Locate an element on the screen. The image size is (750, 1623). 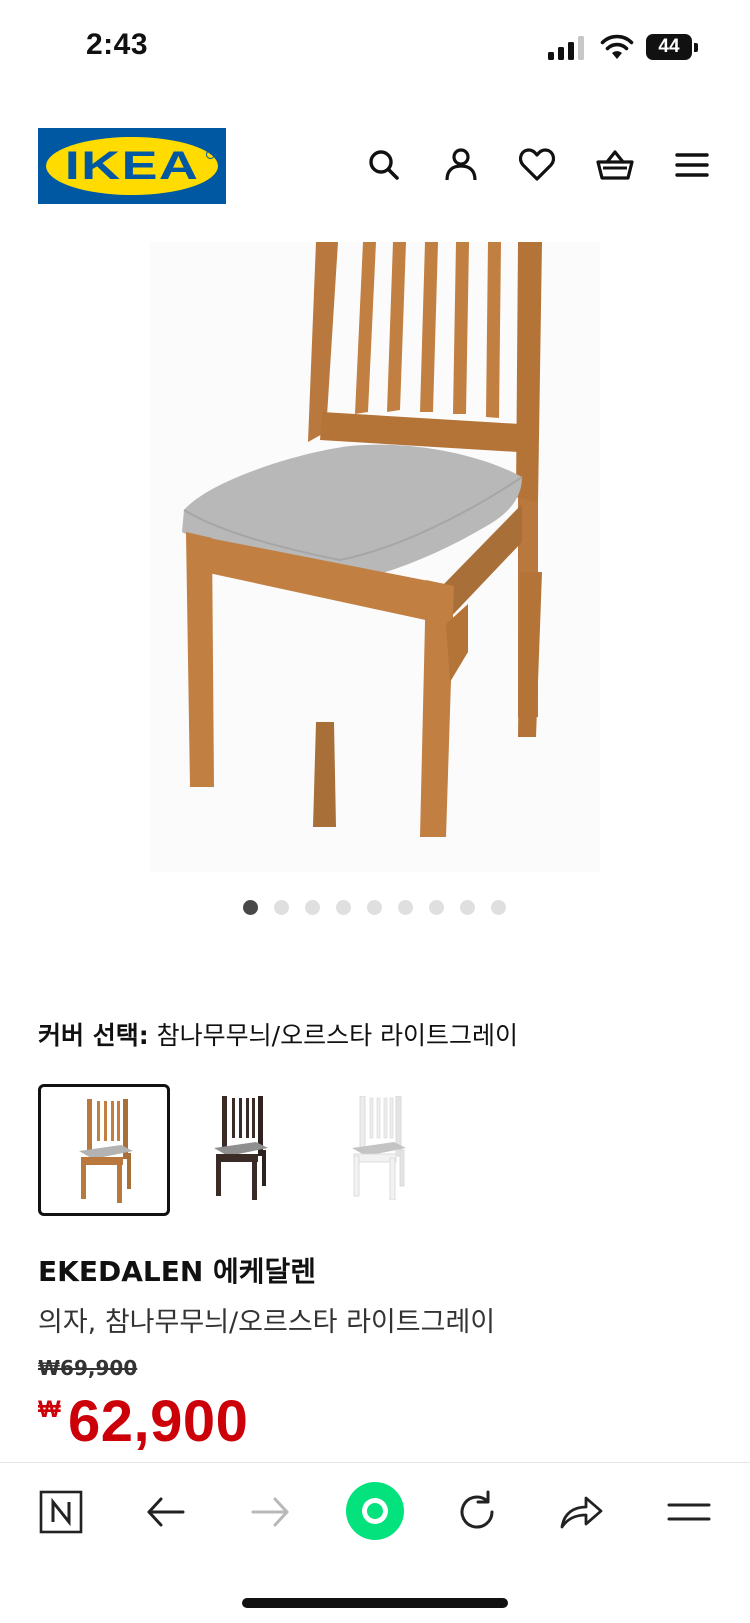
product-description: 의자, 참나무무늬/오르스타 라이트그레이 is located at coordinates (267, 1322).